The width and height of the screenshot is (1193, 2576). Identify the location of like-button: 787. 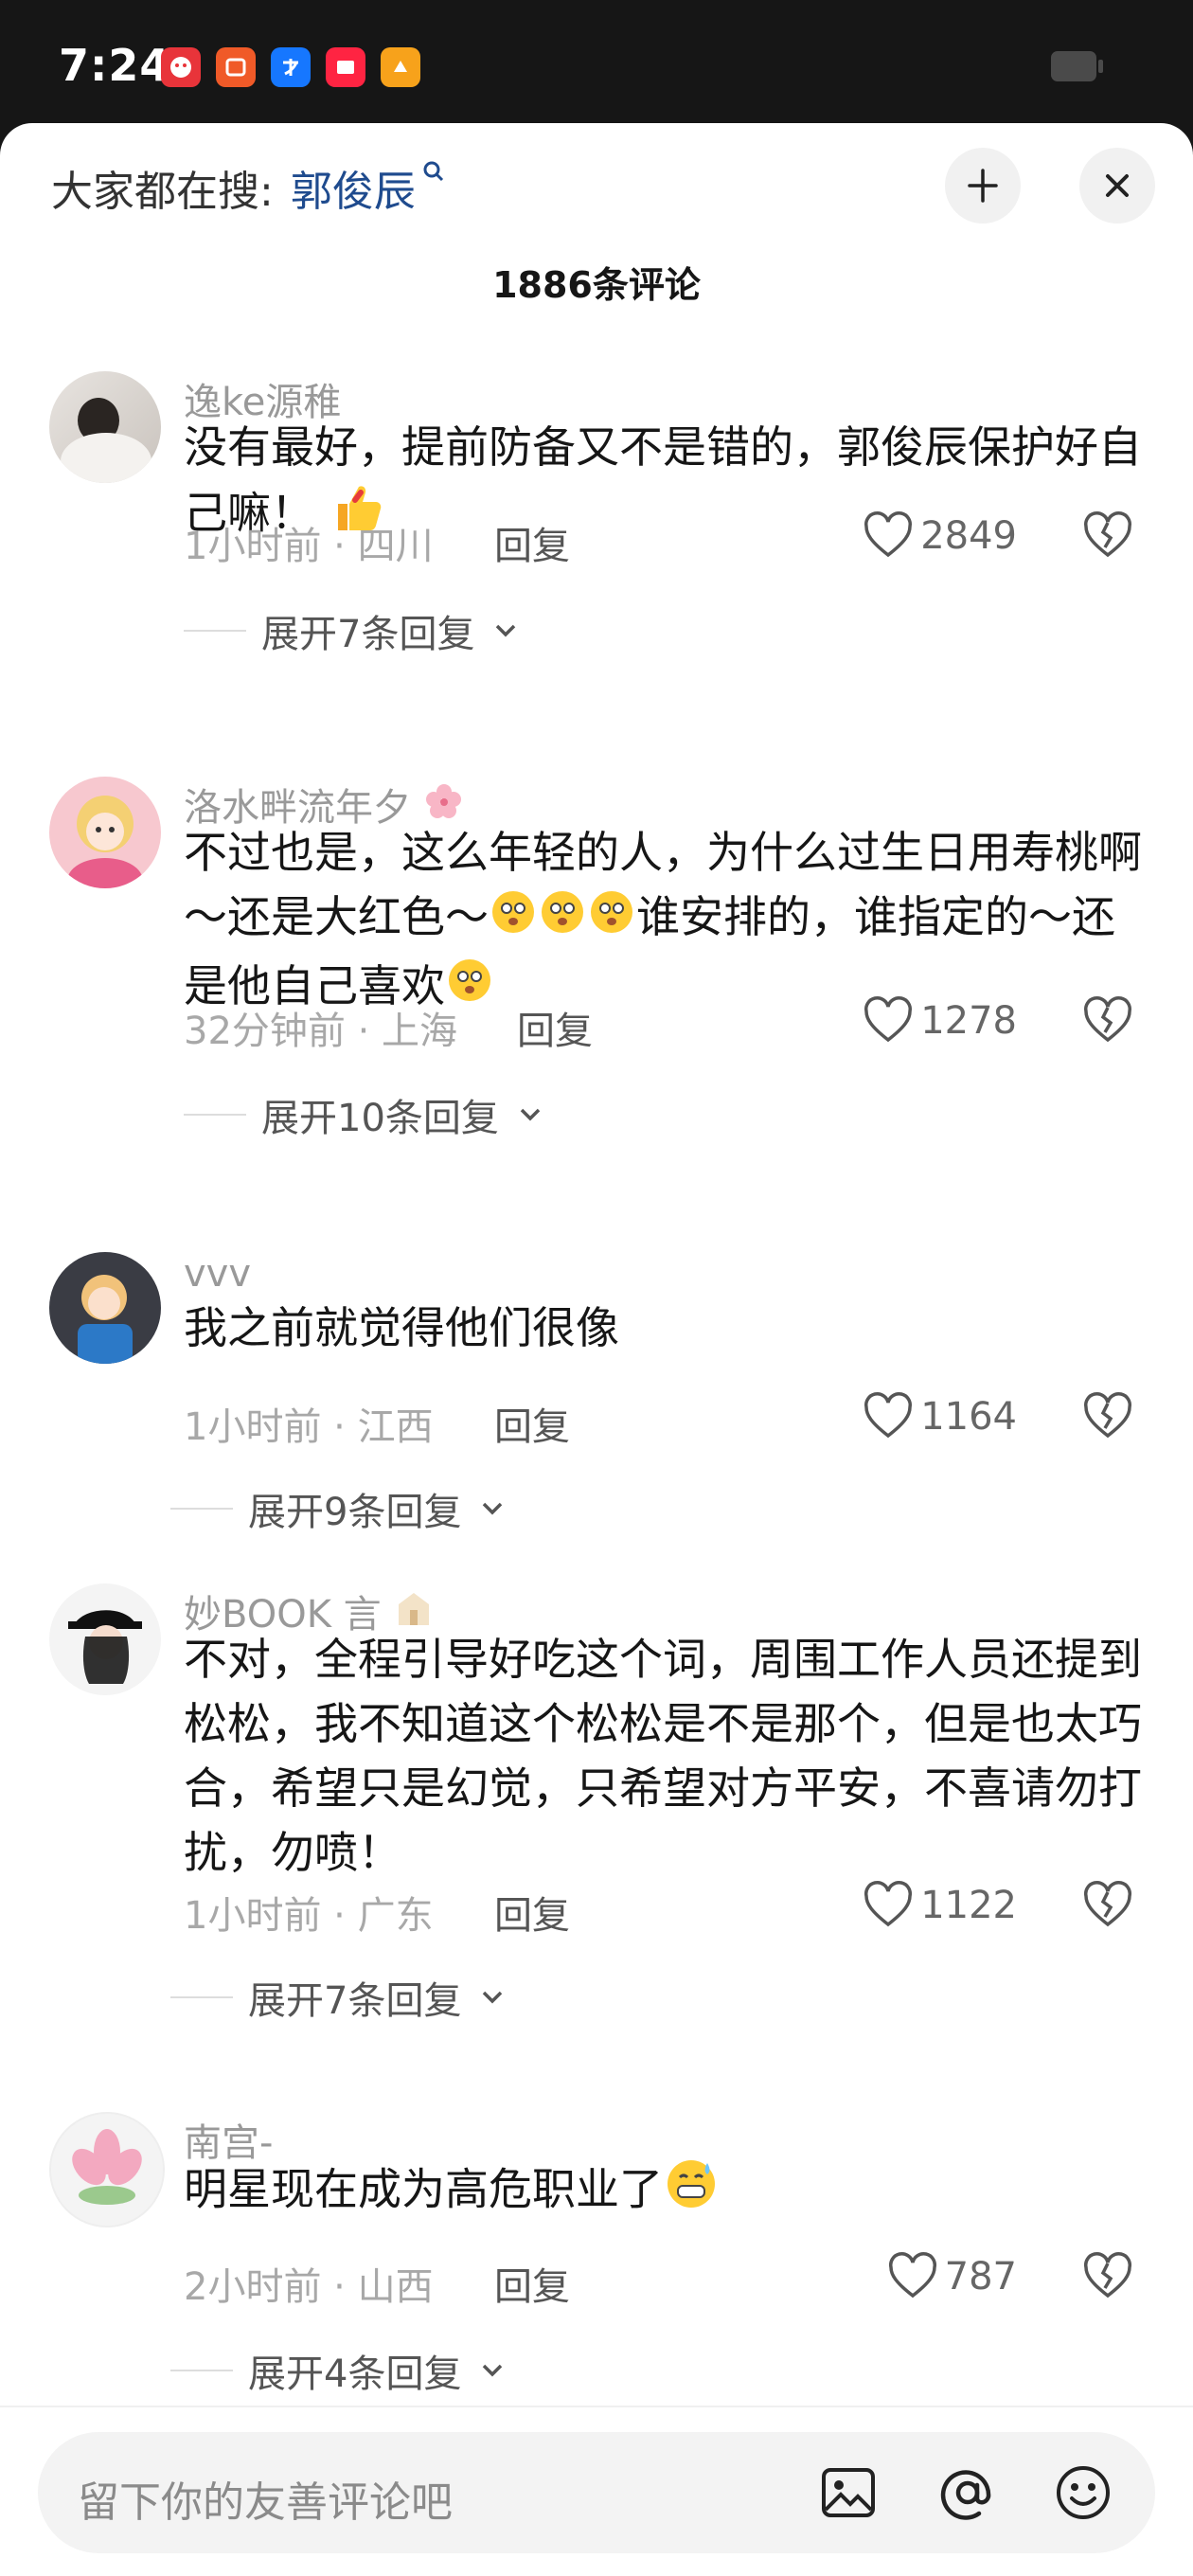
(951, 2276).